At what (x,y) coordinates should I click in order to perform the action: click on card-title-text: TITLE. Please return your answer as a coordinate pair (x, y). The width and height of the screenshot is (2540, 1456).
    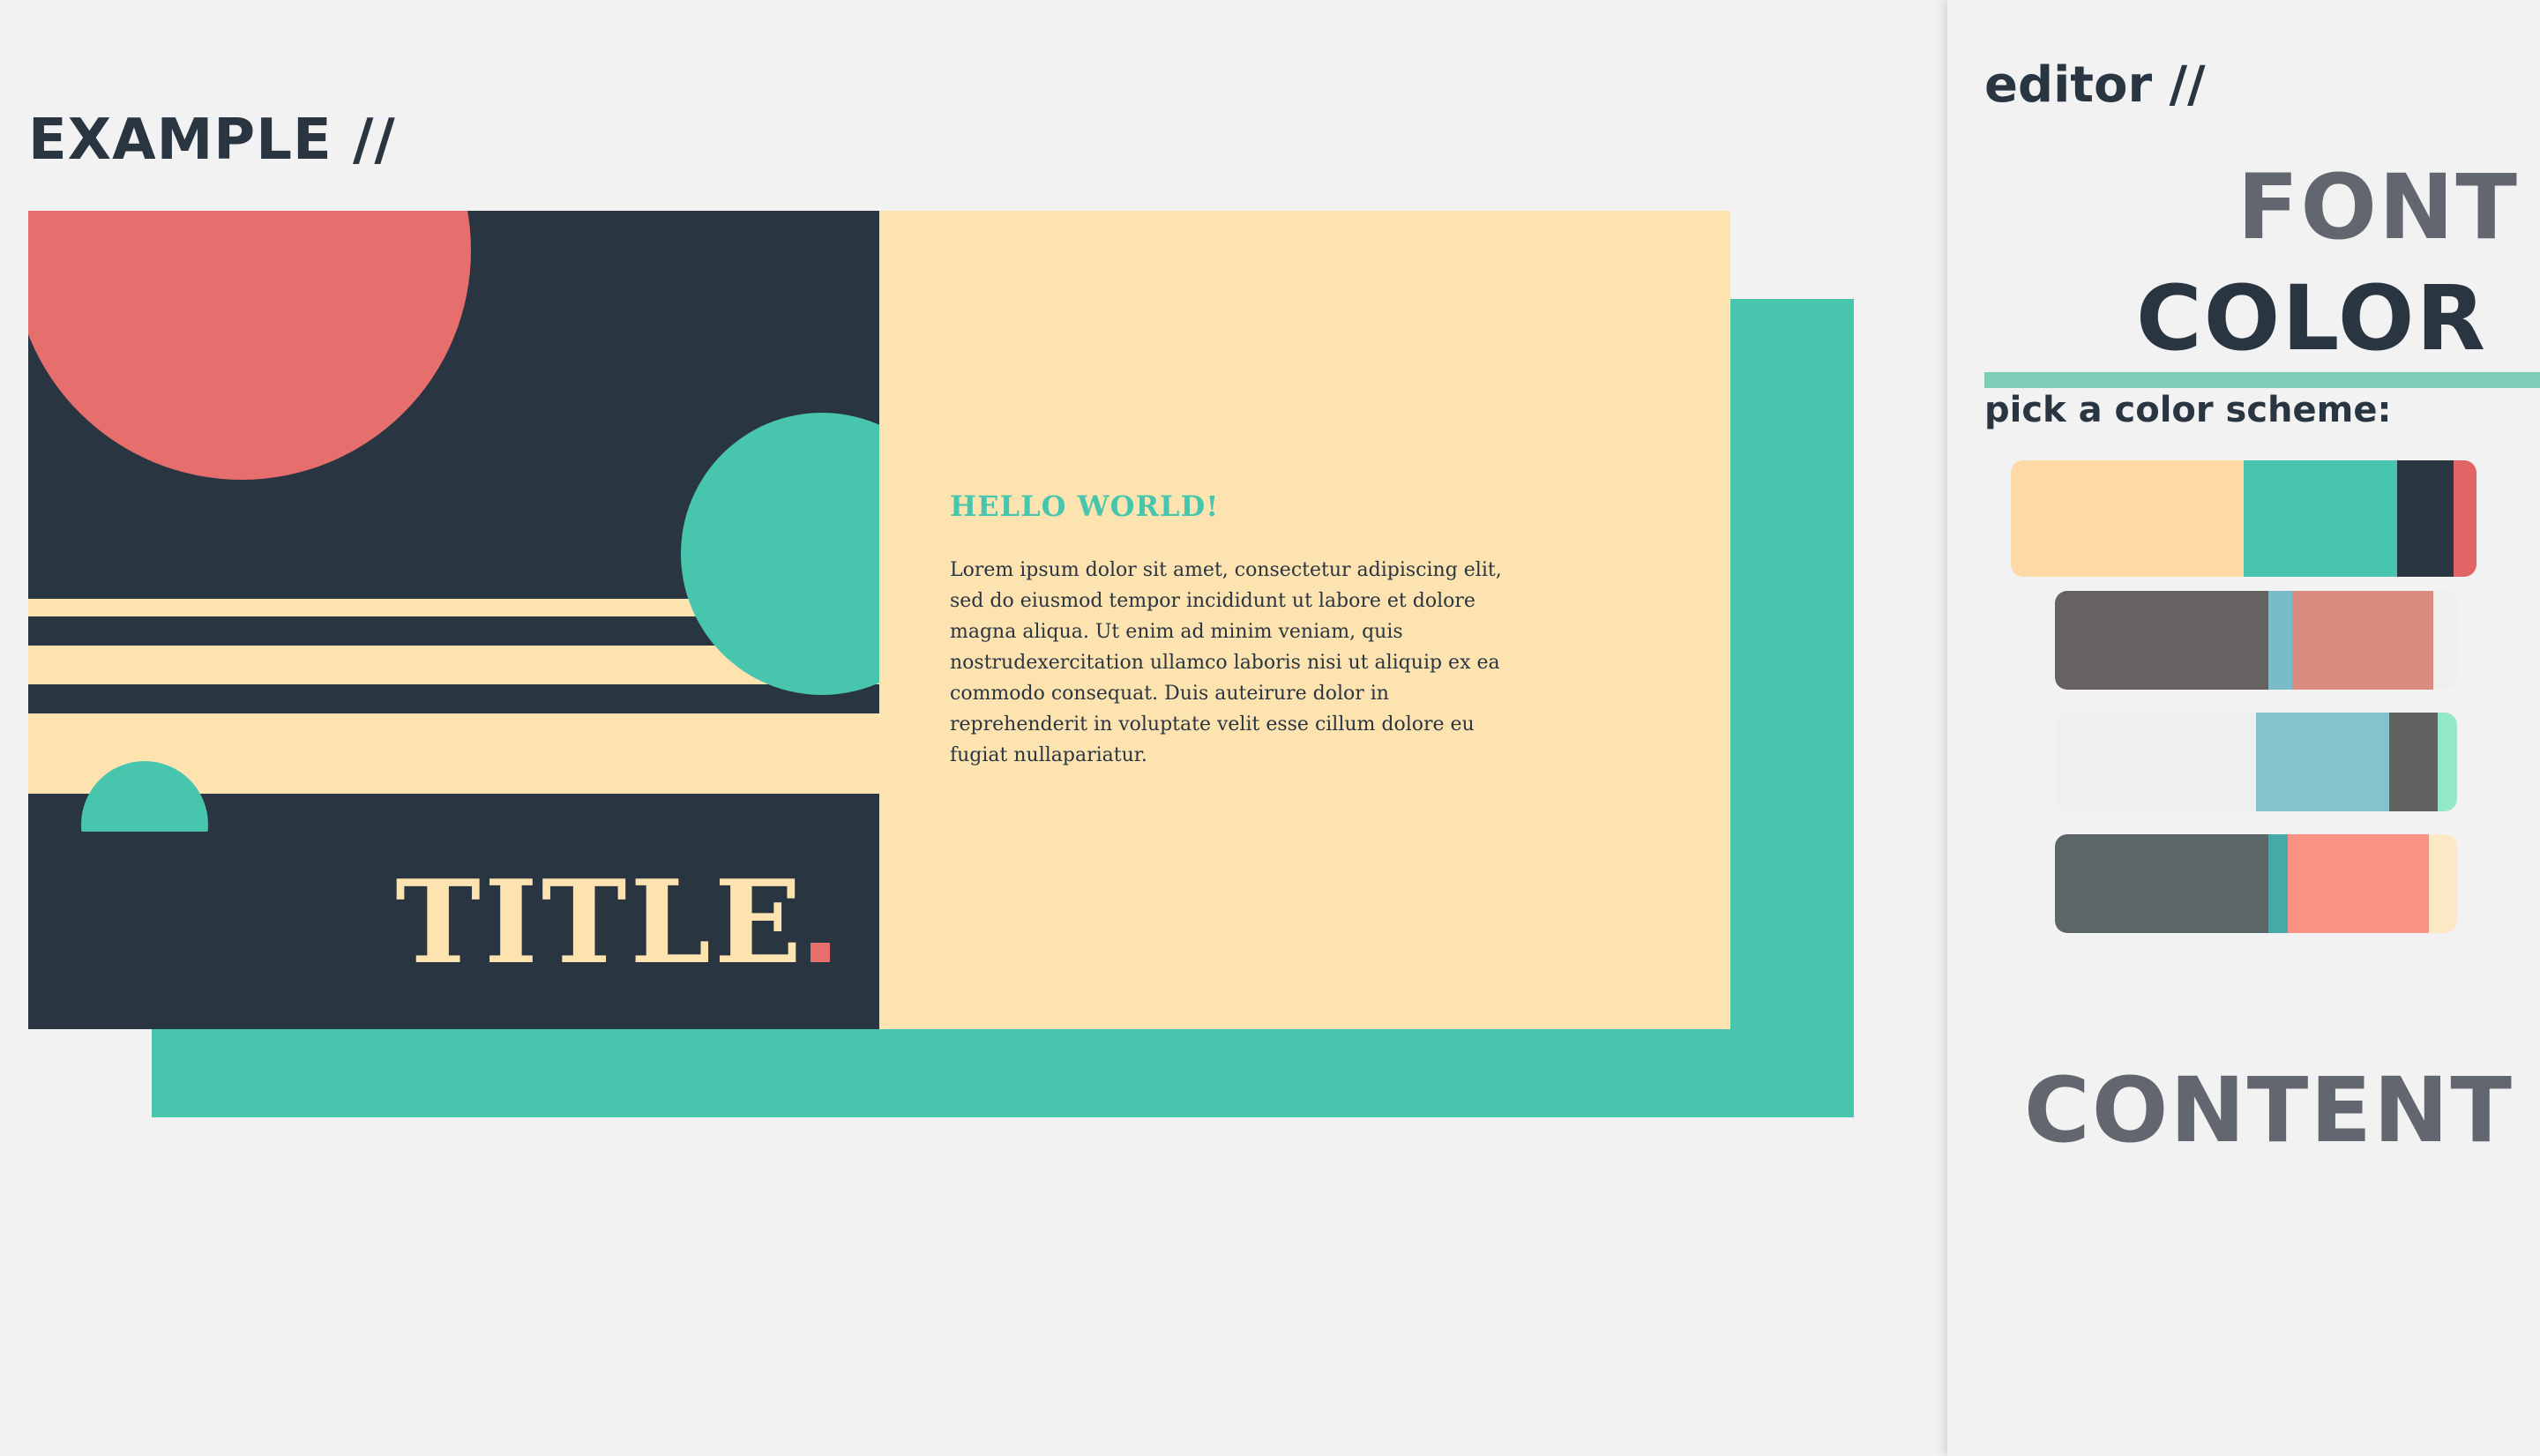
    Looking at the image, I should click on (600, 922).